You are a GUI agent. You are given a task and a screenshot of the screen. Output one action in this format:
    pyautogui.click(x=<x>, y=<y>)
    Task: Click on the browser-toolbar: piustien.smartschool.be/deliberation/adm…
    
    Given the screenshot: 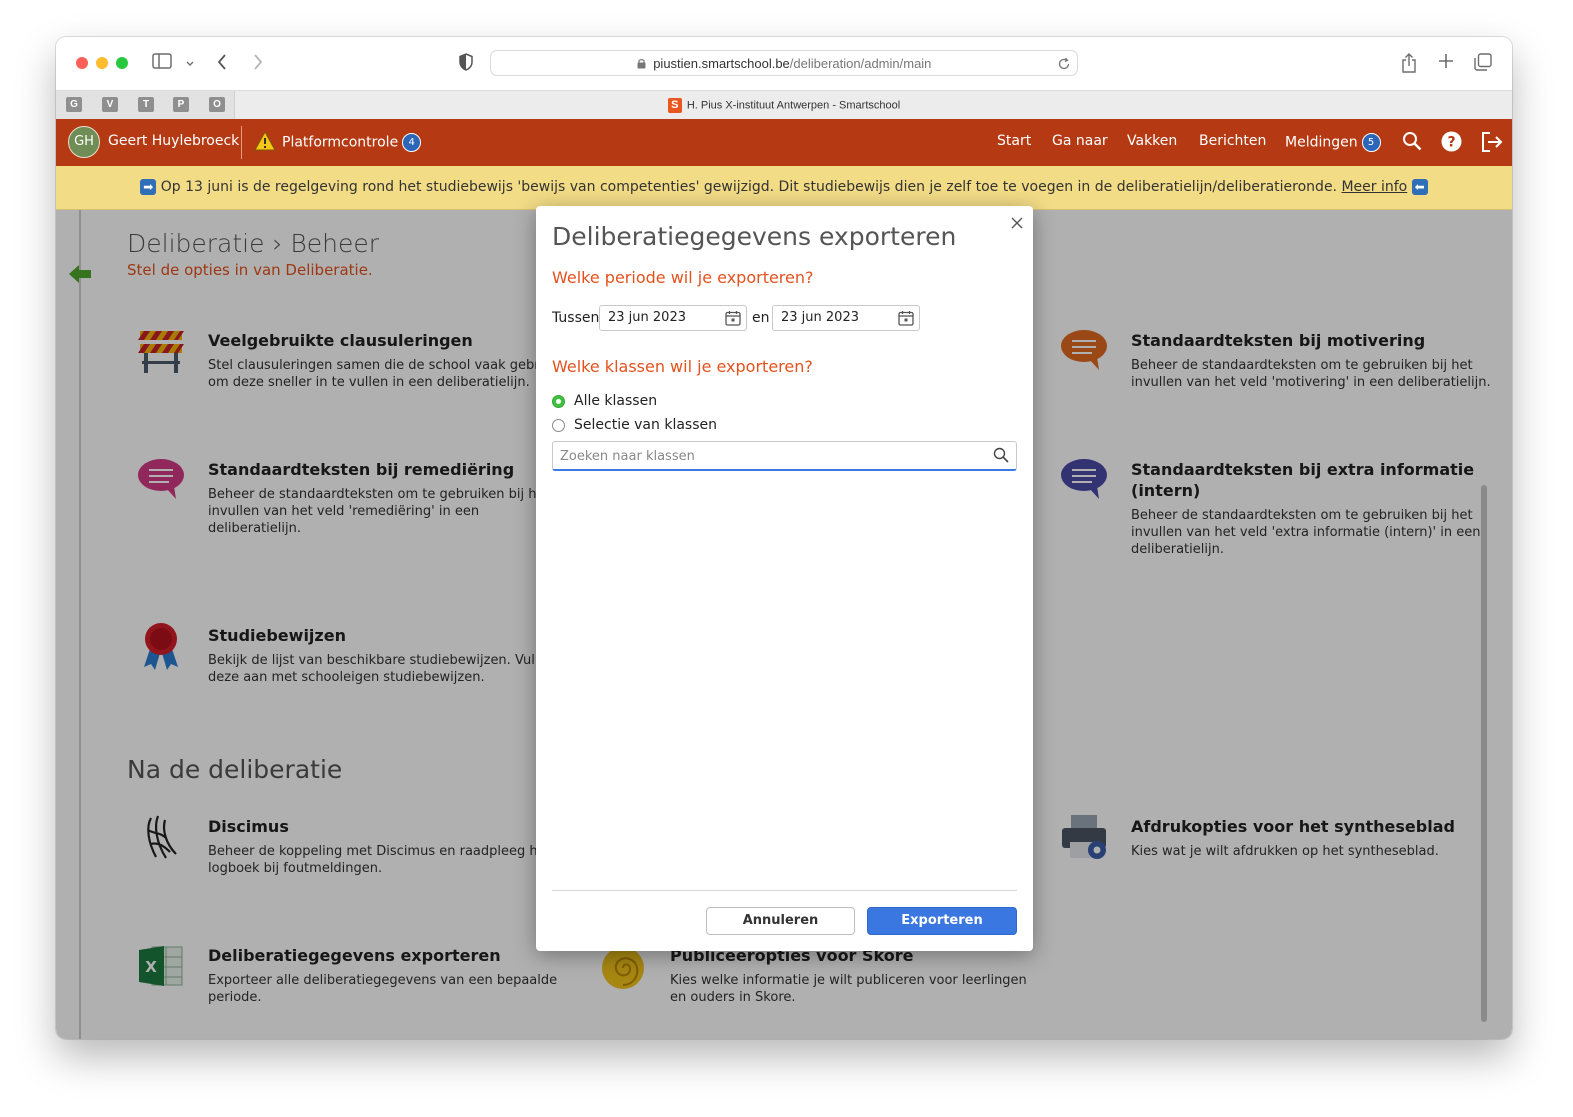 What is the action you would take?
    pyautogui.click(x=784, y=63)
    